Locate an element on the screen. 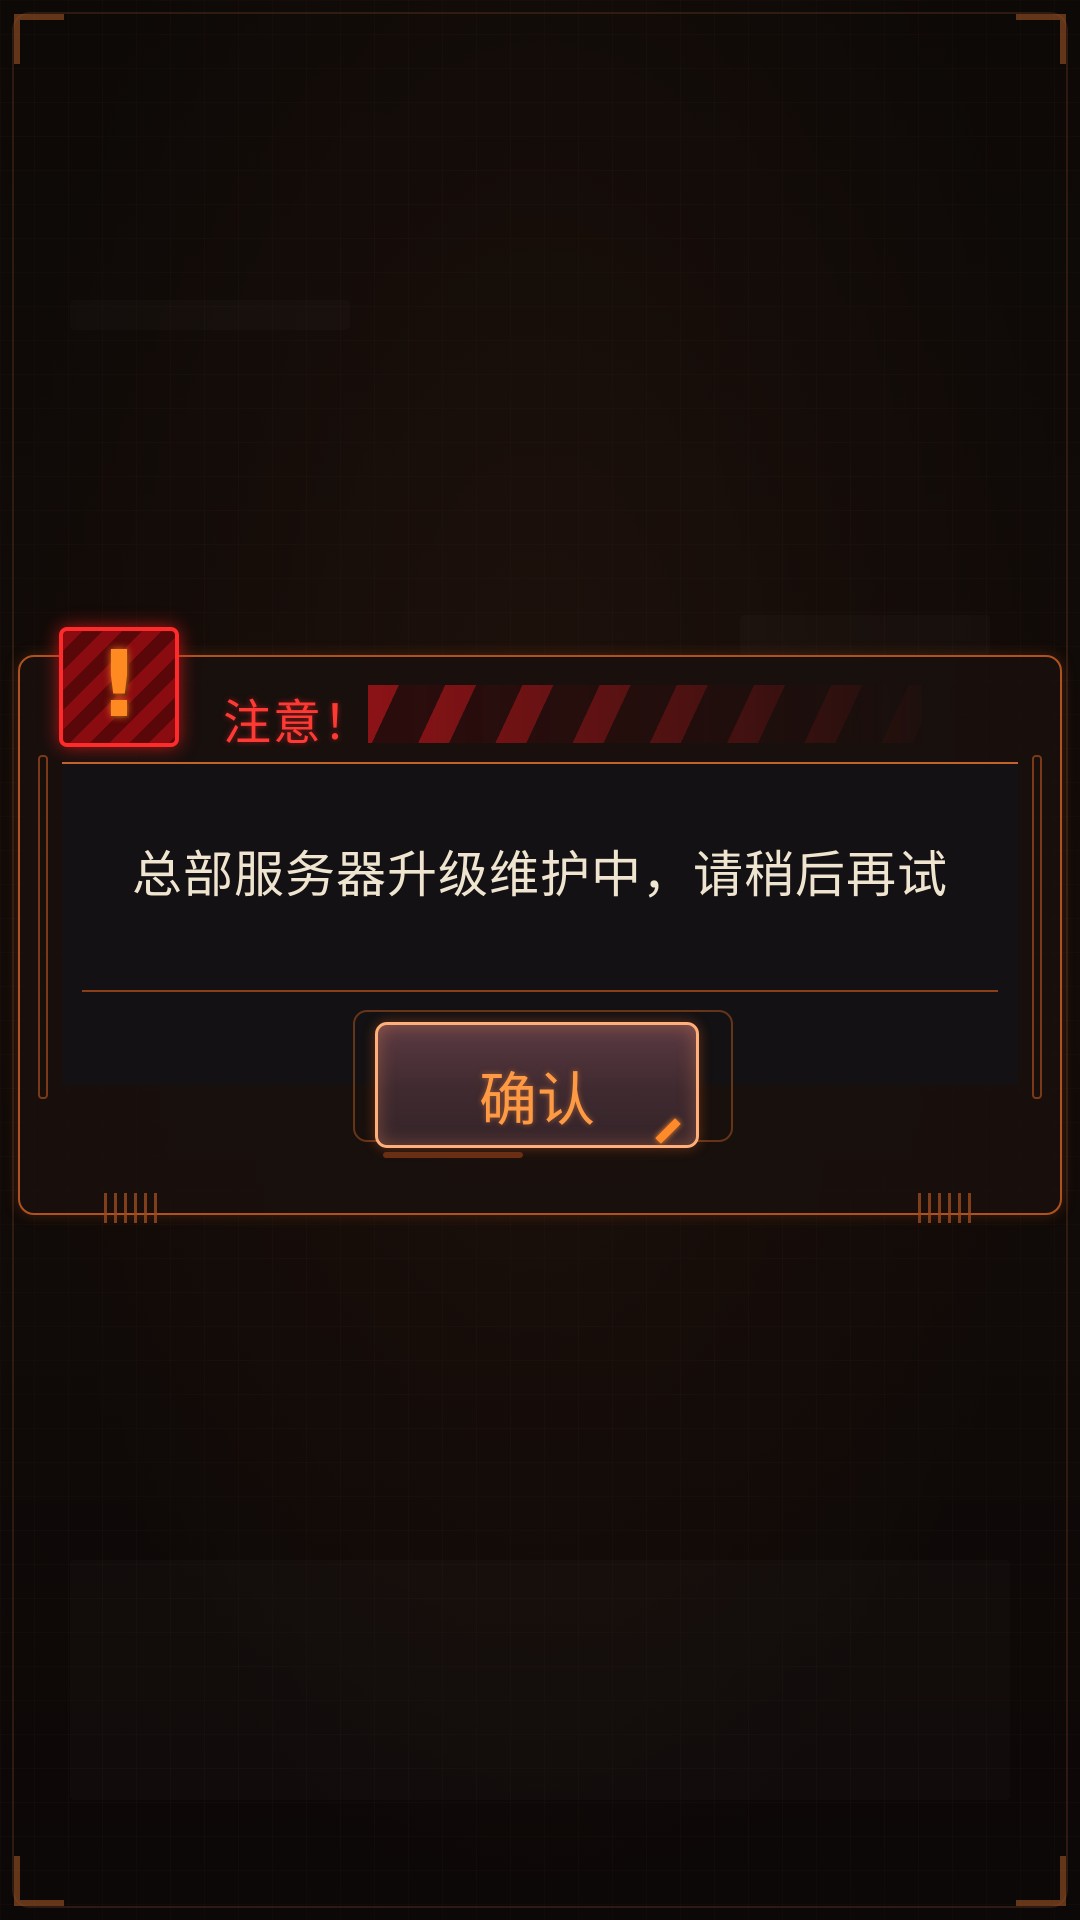 The height and width of the screenshot is (1920, 1080). dialog-divider is located at coordinates (540, 991).